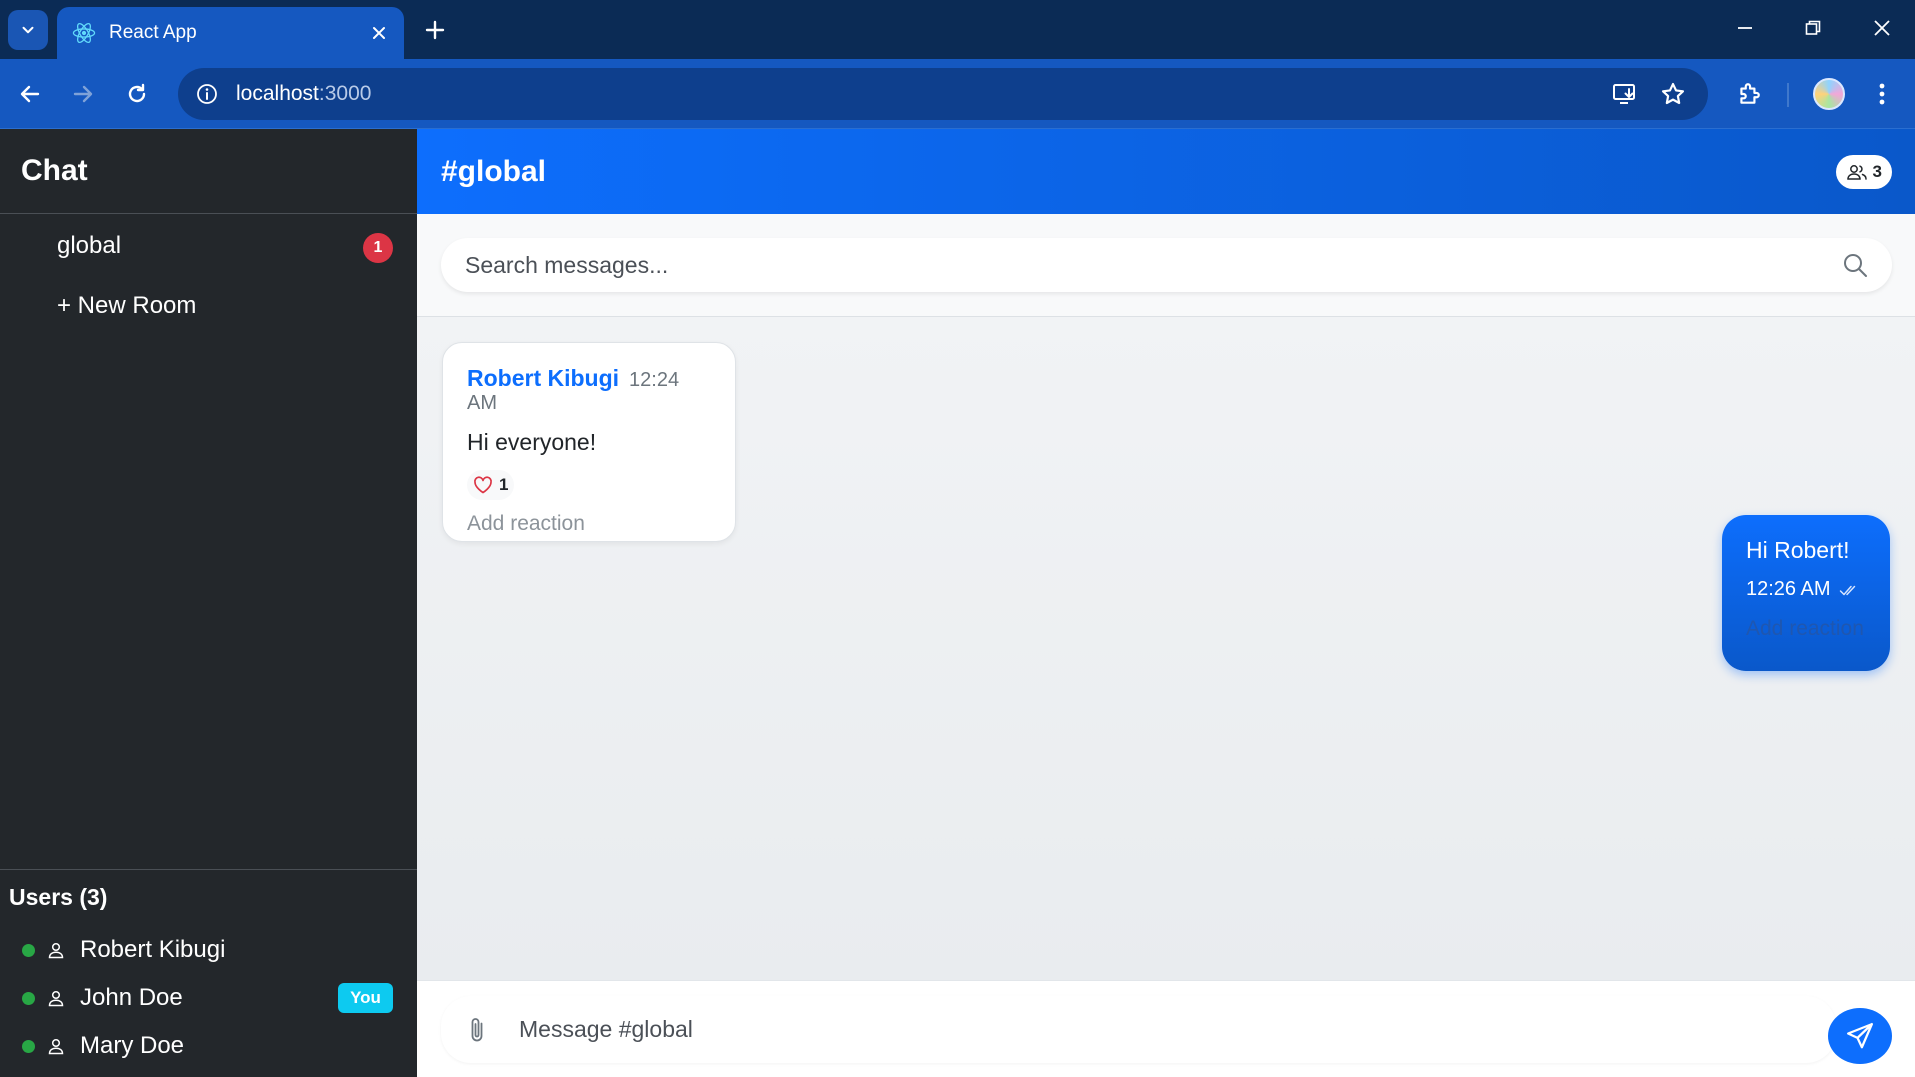  I want to click on restore-icon, so click(1813, 27).